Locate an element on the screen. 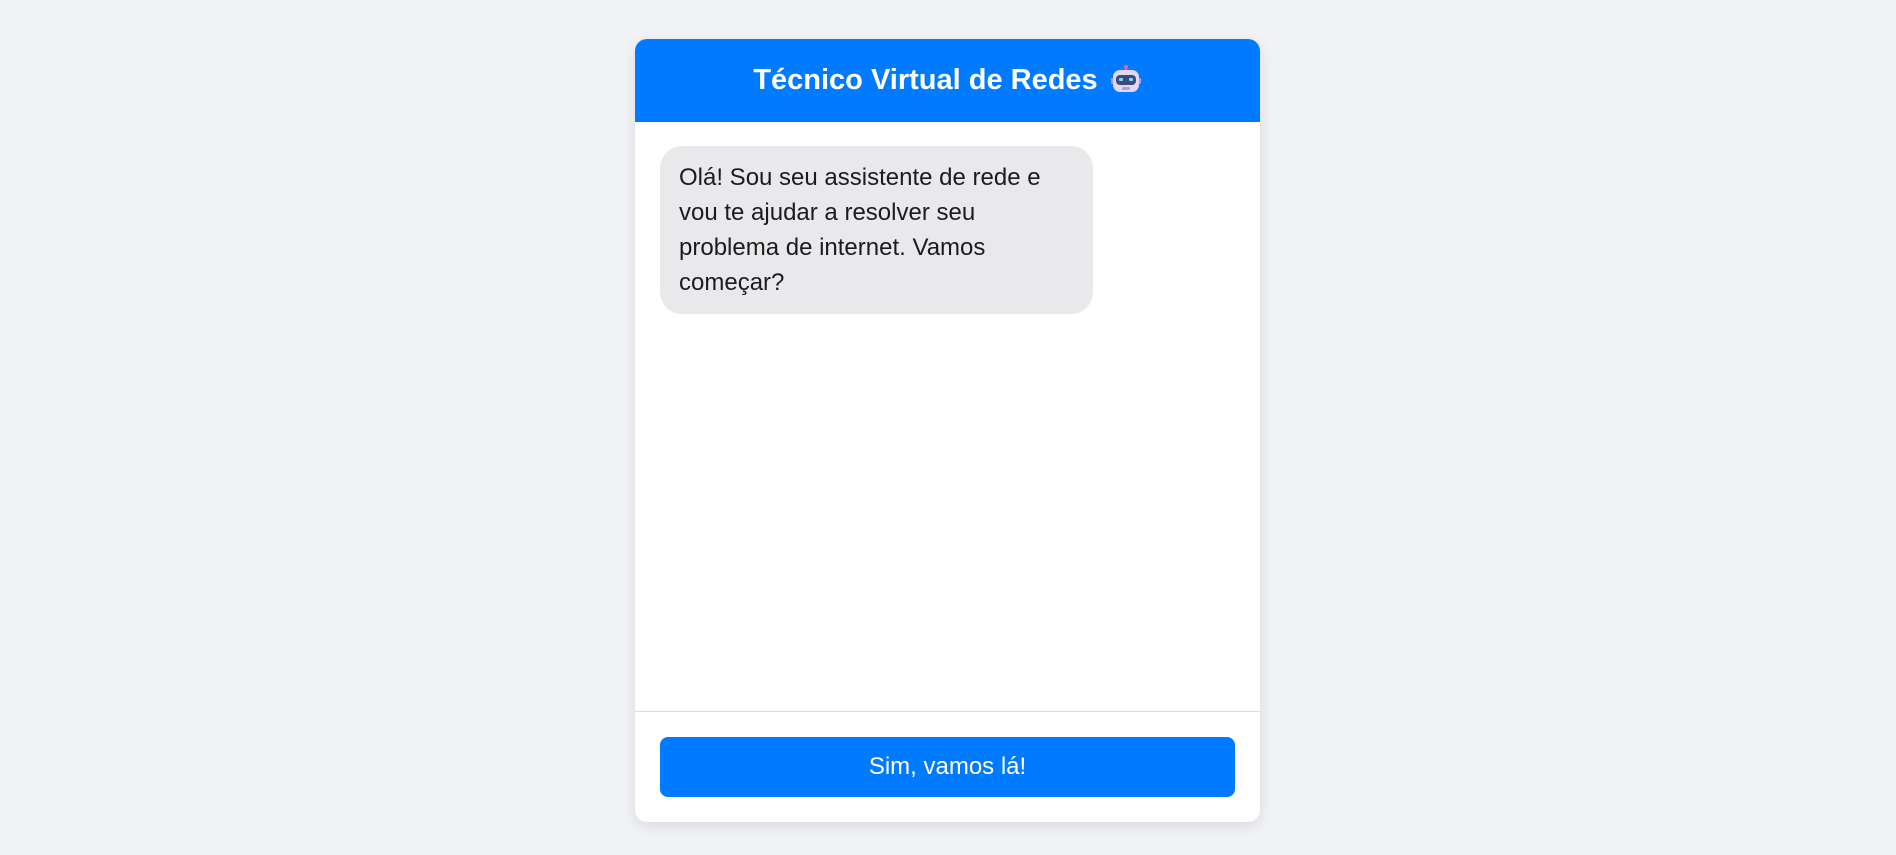 The width and height of the screenshot is (1896, 855). start-button: Sim, vamos lá! is located at coordinates (947, 767).